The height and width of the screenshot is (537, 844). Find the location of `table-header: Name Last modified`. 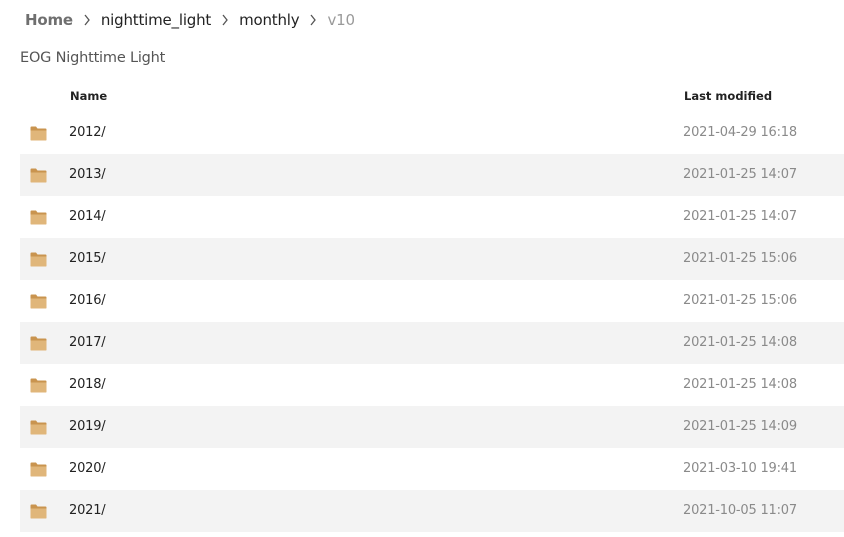

table-header: Name Last modified is located at coordinates (432, 98).